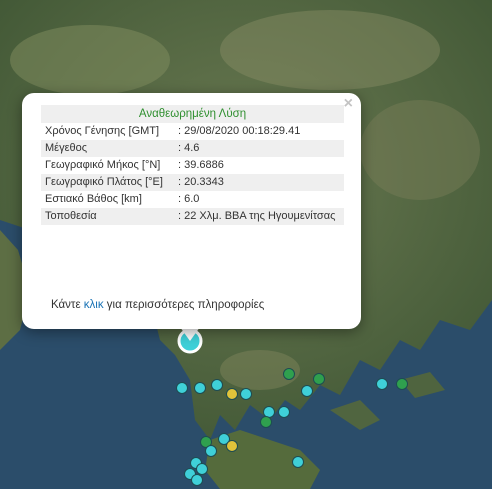  Describe the element at coordinates (107, 216) in the screenshot. I see `detail-label: Τοποθεσία` at that location.